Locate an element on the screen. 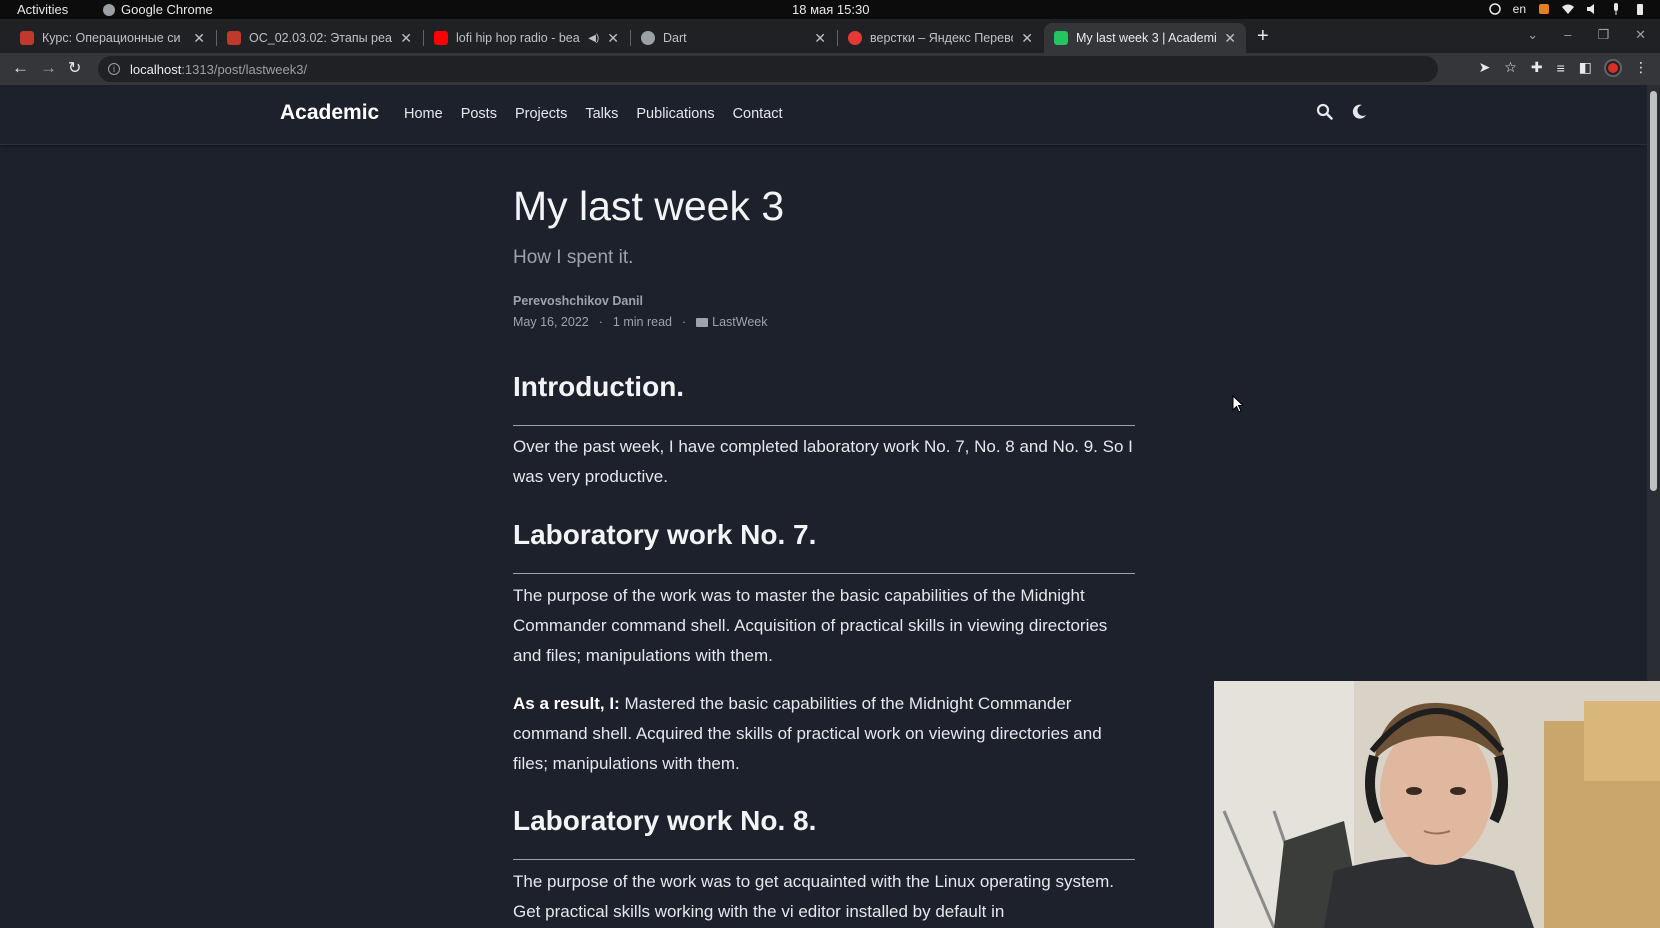  tab-title: Курс: Операционные си is located at coordinates (111, 38).